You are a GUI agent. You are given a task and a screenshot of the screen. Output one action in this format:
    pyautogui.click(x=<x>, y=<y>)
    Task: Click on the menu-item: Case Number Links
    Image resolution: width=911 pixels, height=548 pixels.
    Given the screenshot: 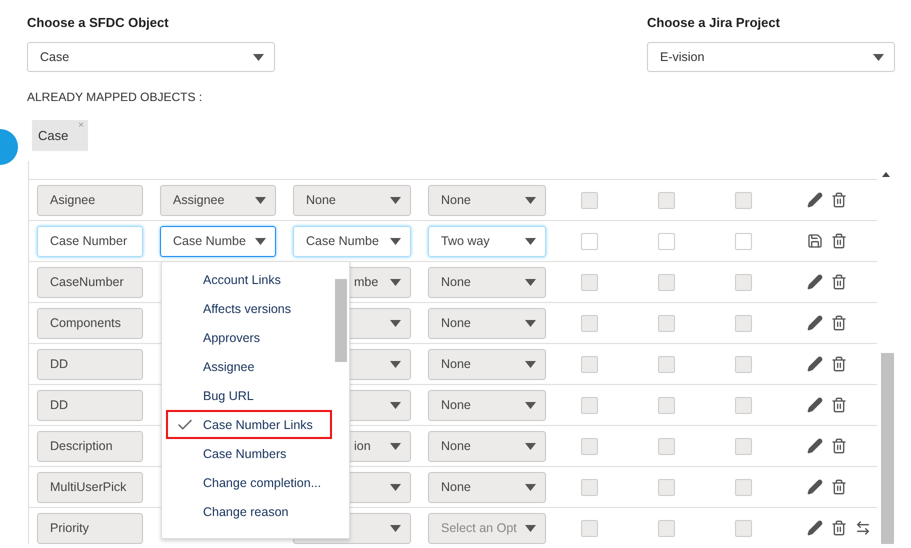 What is the action you would take?
    pyautogui.click(x=249, y=424)
    